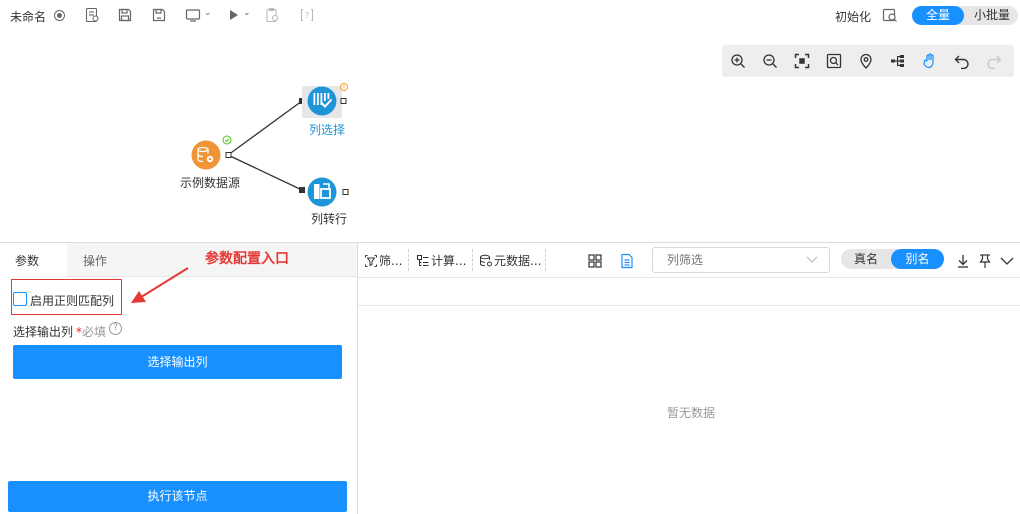 This screenshot has height=514, width=1020. What do you see at coordinates (160, 285) in the screenshot?
I see `annotation-arrow-icon` at bounding box center [160, 285].